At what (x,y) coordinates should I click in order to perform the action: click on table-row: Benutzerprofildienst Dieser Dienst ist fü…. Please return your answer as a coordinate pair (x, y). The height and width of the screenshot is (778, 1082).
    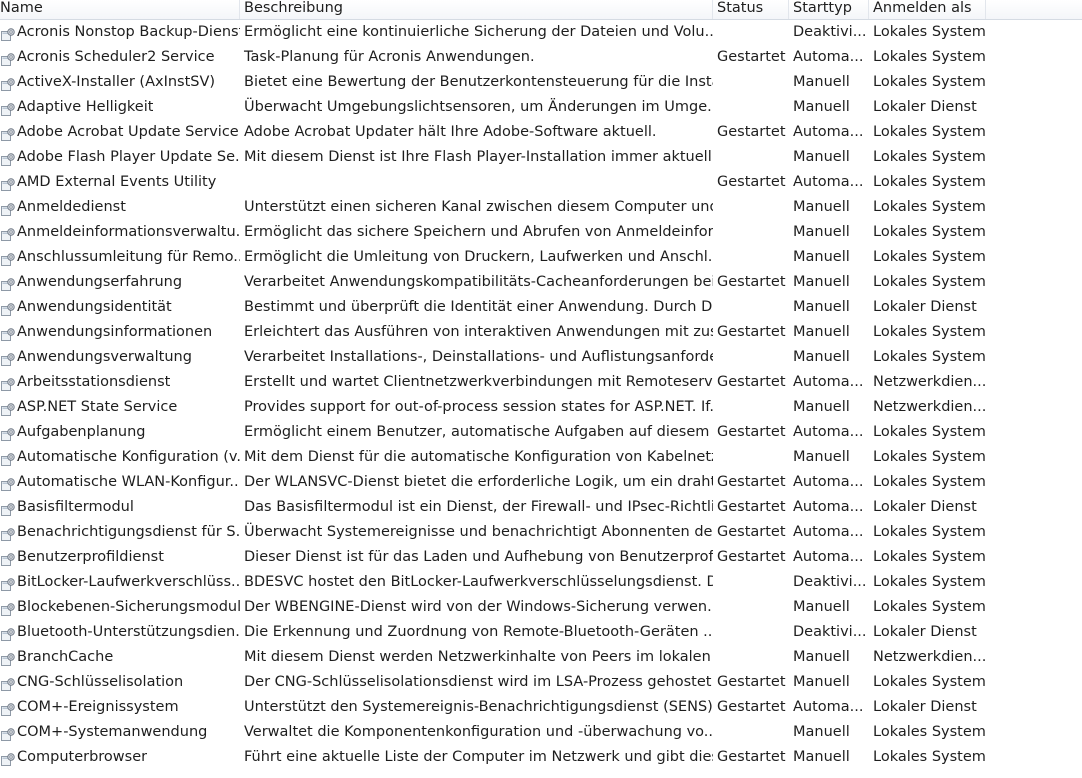
    Looking at the image, I should click on (541, 557).